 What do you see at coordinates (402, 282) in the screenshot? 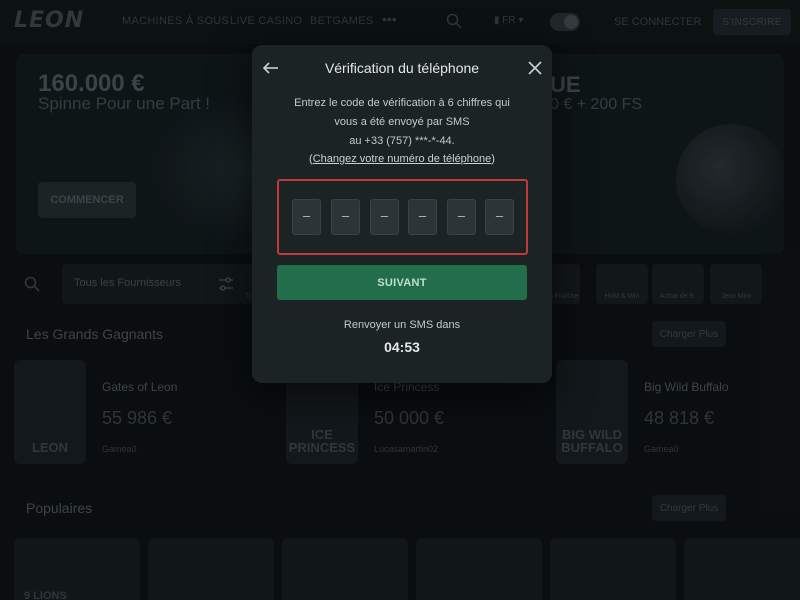
I see `next-button: SUIVANT` at bounding box center [402, 282].